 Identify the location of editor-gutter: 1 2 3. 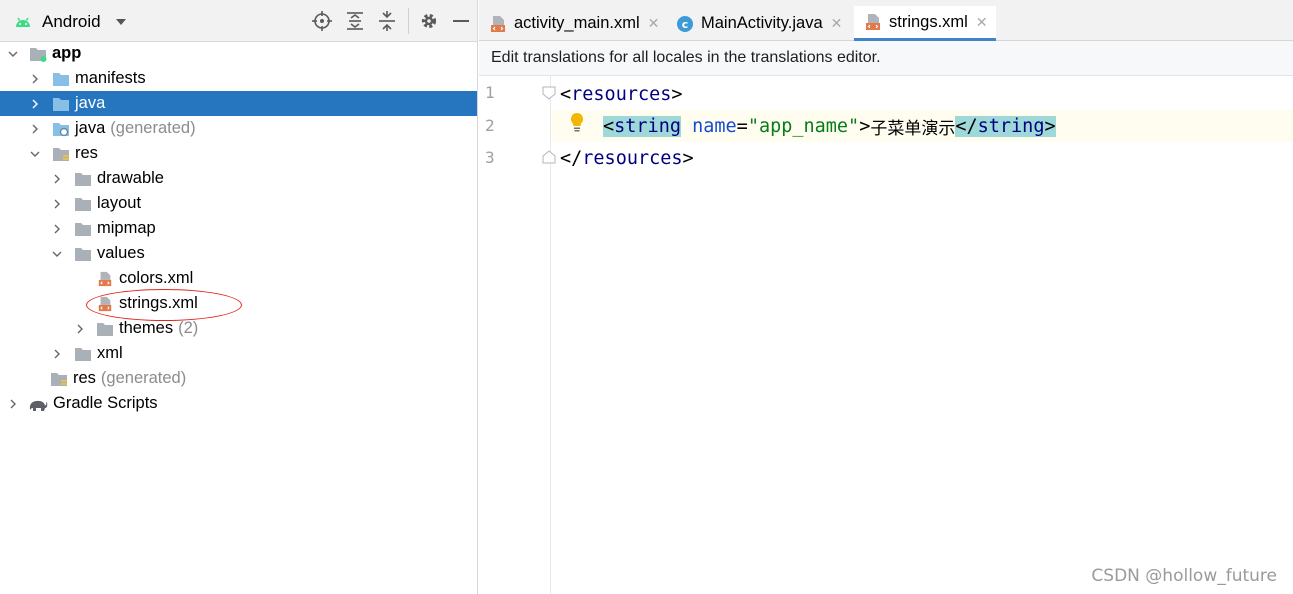
(517, 335).